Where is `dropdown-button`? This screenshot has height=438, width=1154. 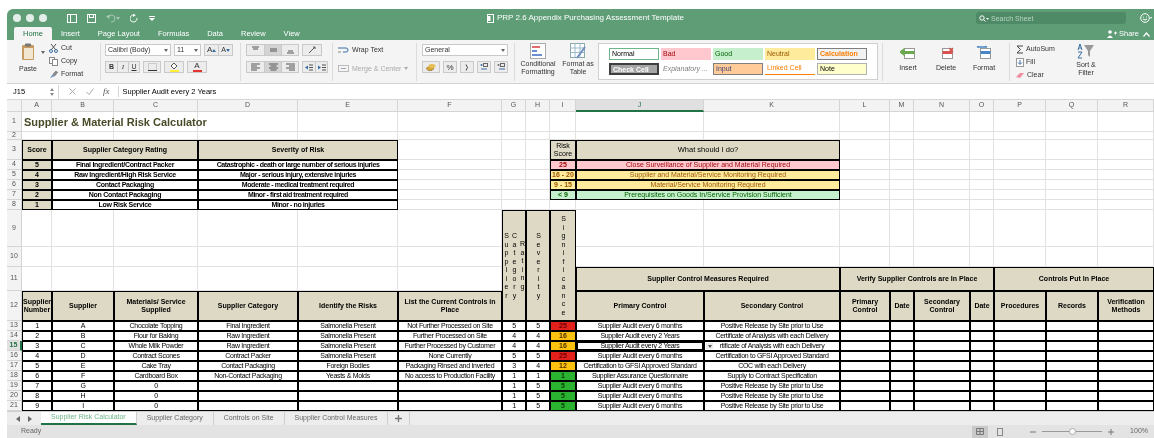 dropdown-button is located at coordinates (709, 346).